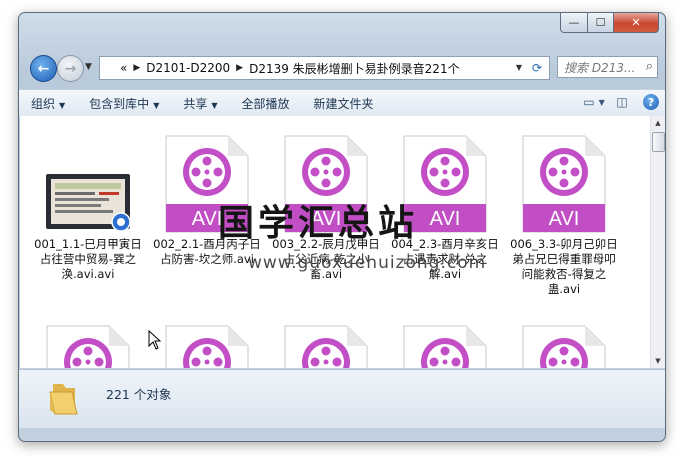 The width and height of the screenshot is (686, 456). I want to click on refresh-button: ⟳, so click(537, 68).